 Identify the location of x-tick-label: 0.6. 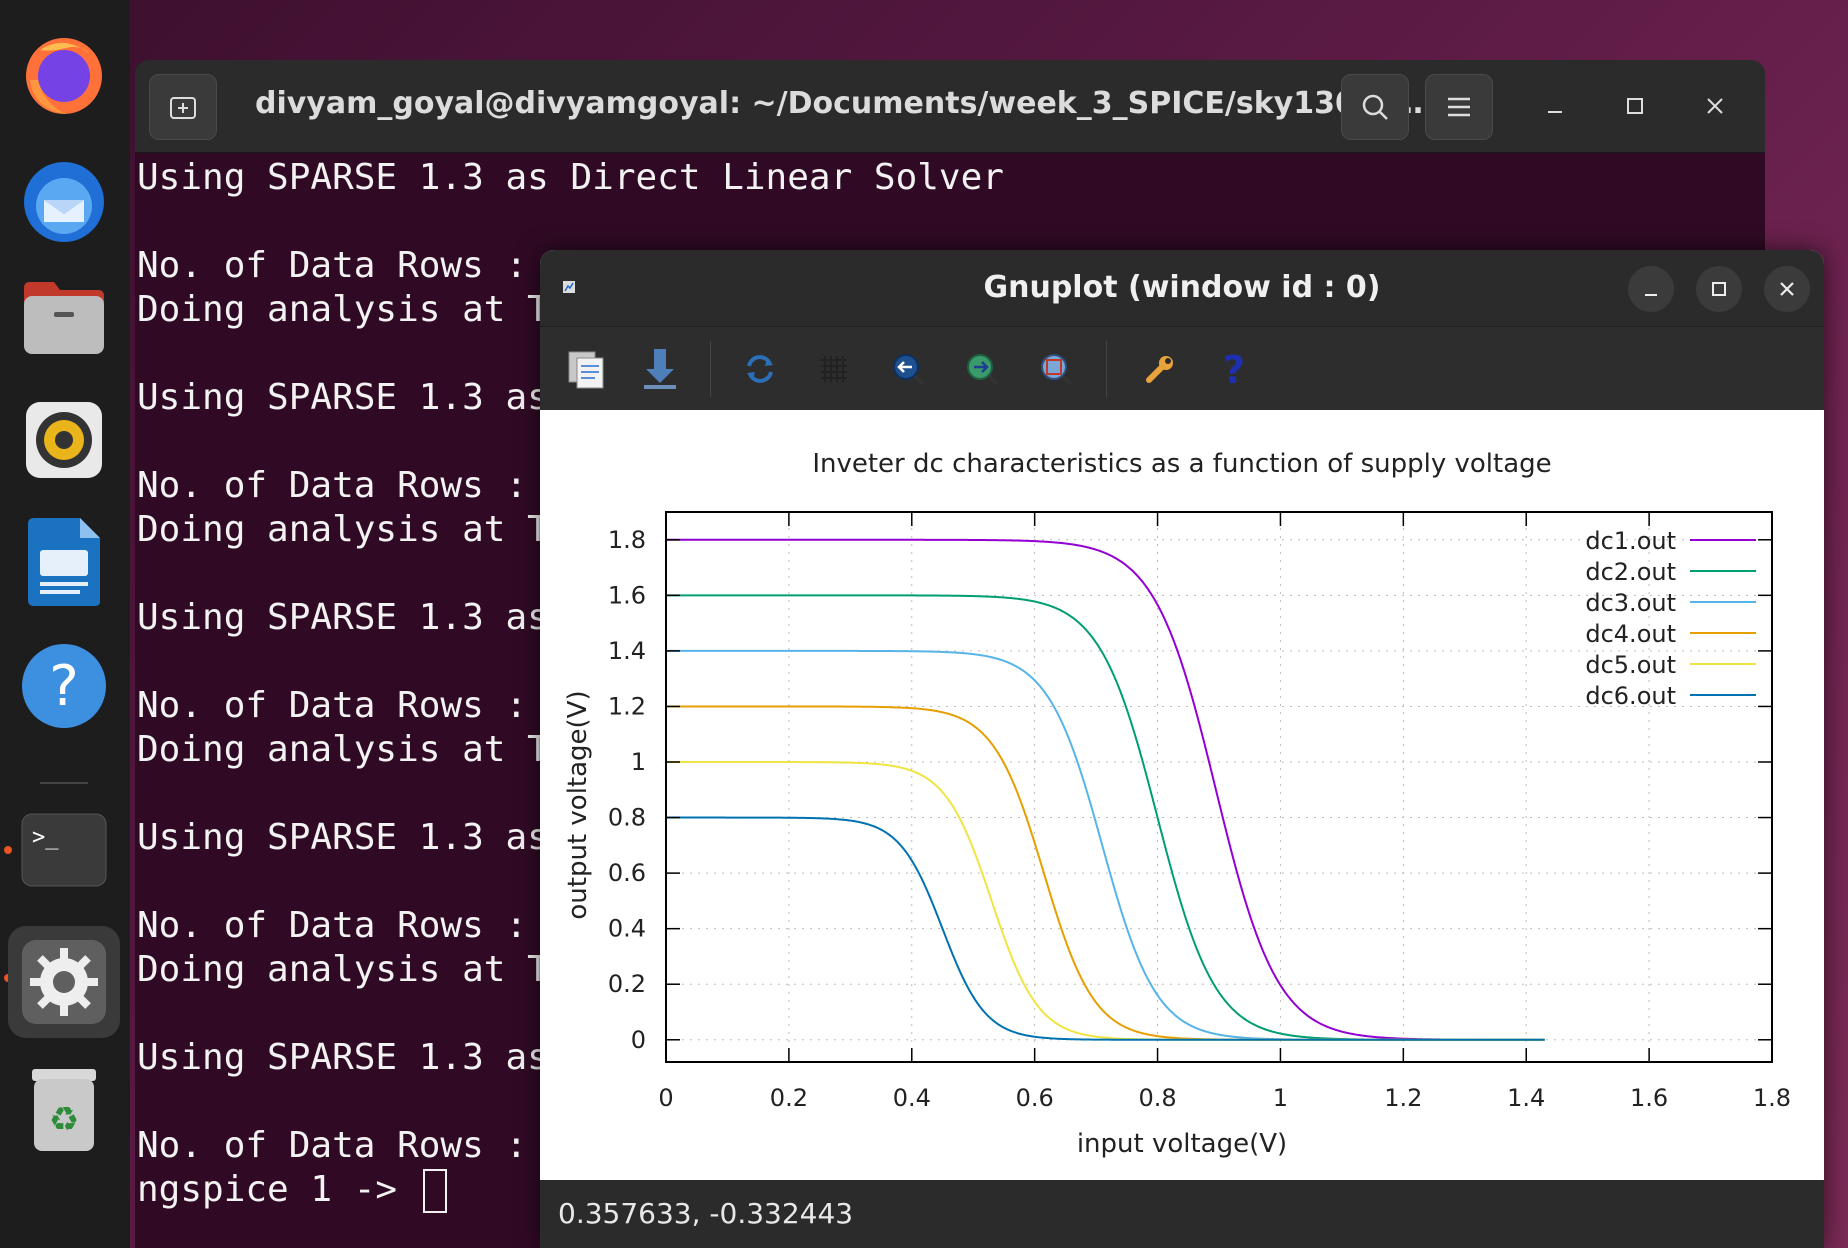
(1035, 1098).